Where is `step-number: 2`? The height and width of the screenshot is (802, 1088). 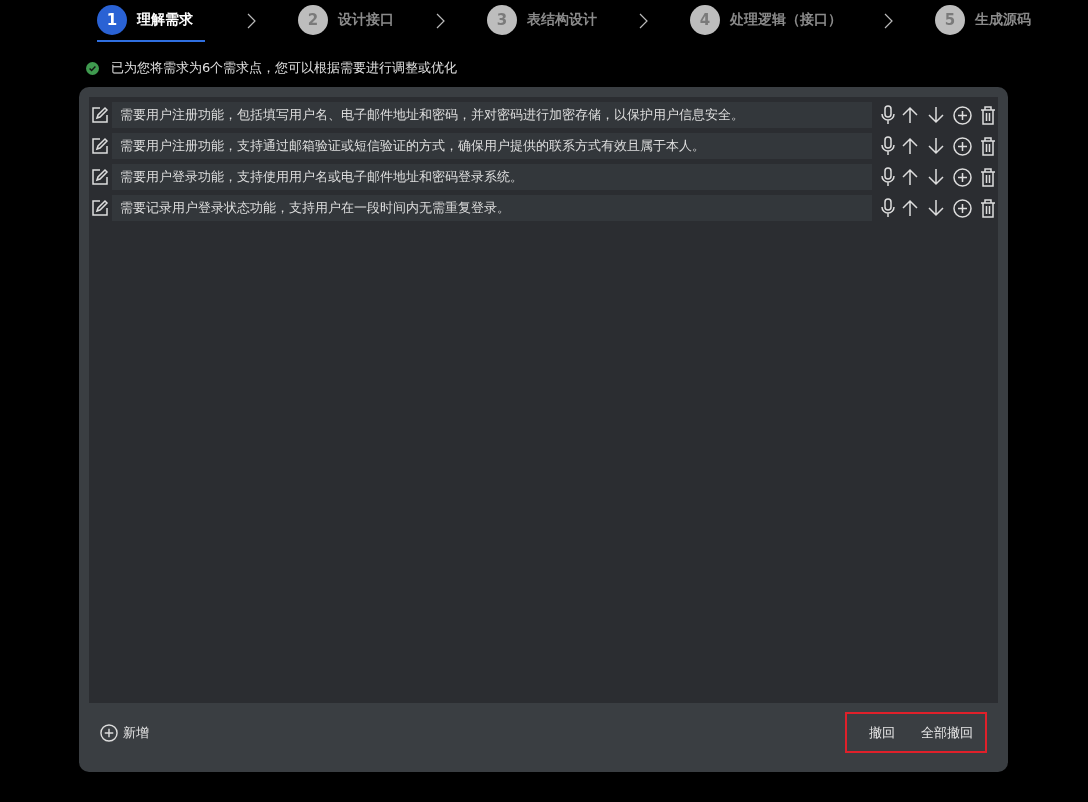 step-number: 2 is located at coordinates (313, 20).